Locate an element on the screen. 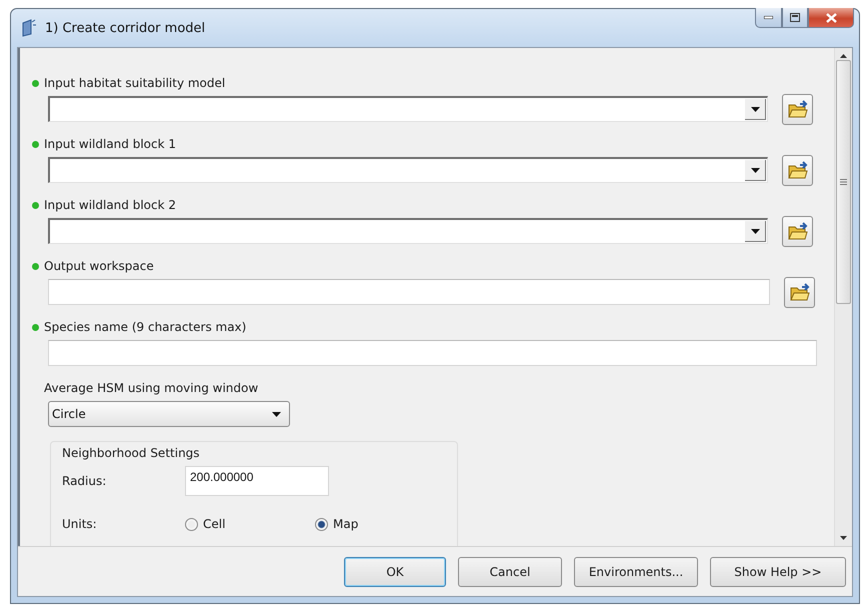 The image size is (867, 609). dropdown-field: Circle is located at coordinates (169, 414).